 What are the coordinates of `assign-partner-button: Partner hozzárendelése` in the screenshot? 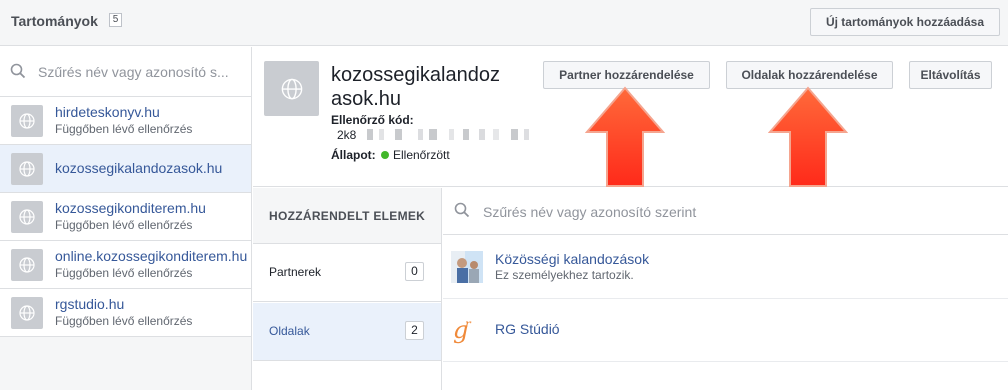 It's located at (626, 75).